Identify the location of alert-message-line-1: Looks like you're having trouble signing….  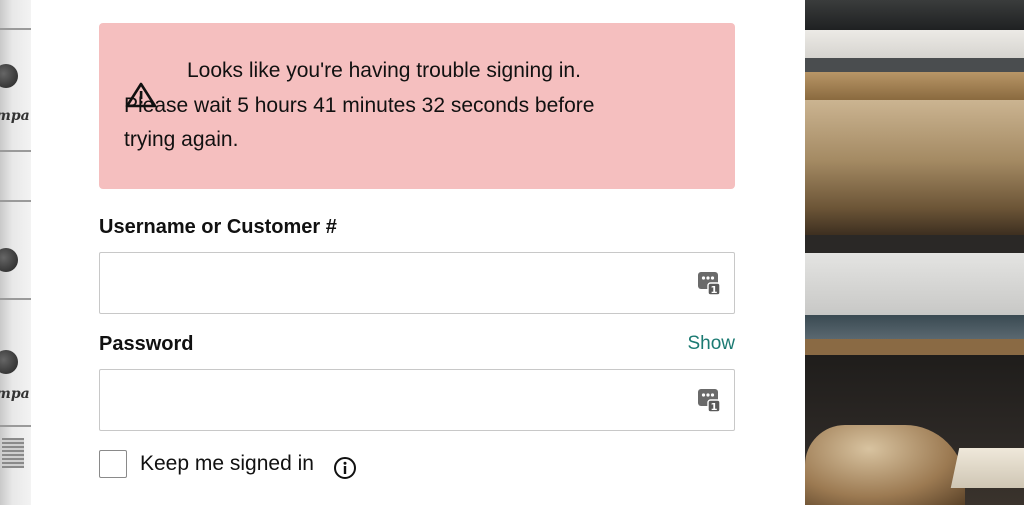
(384, 70).